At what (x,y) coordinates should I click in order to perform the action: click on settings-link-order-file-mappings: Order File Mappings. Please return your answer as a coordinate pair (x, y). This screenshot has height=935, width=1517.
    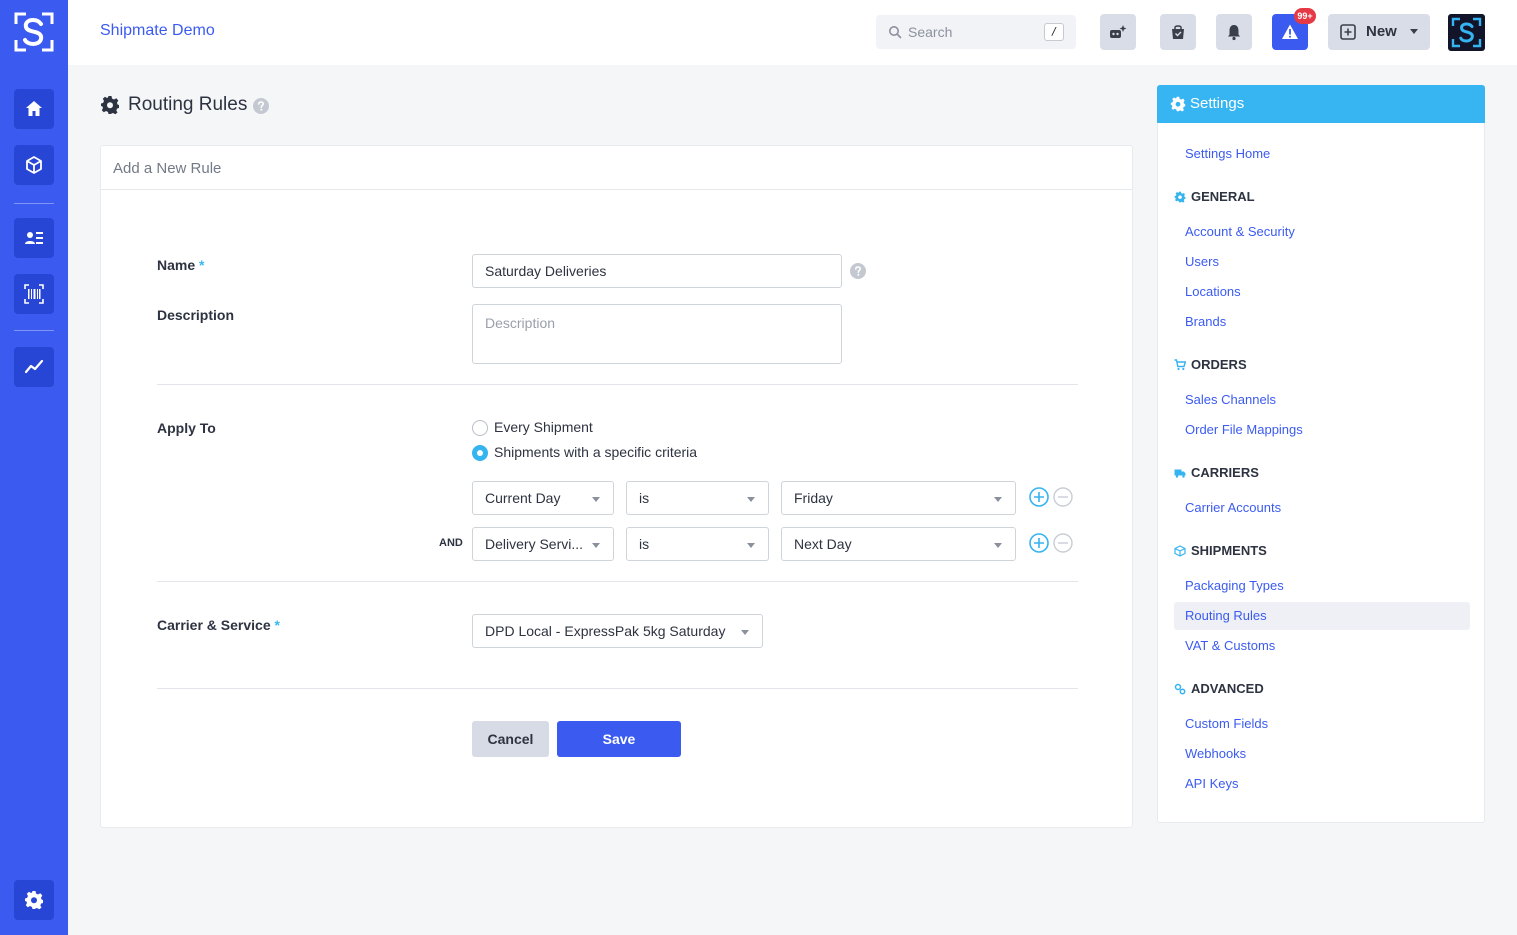
    Looking at the image, I should click on (1244, 429).